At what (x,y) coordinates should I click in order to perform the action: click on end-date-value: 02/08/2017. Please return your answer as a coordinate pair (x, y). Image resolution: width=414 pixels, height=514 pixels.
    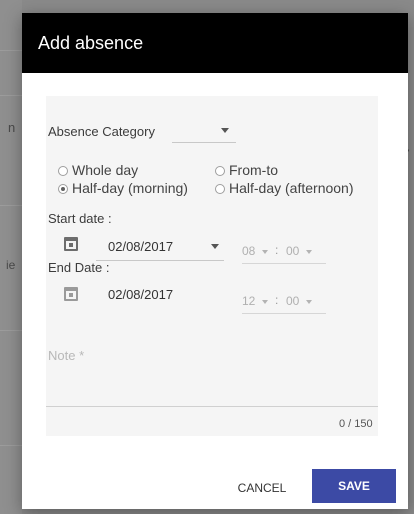
    Looking at the image, I should click on (141, 294).